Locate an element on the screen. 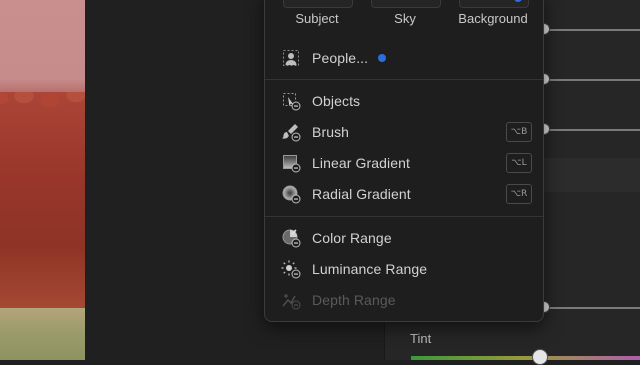  tint-slider-knob is located at coordinates (540, 357).